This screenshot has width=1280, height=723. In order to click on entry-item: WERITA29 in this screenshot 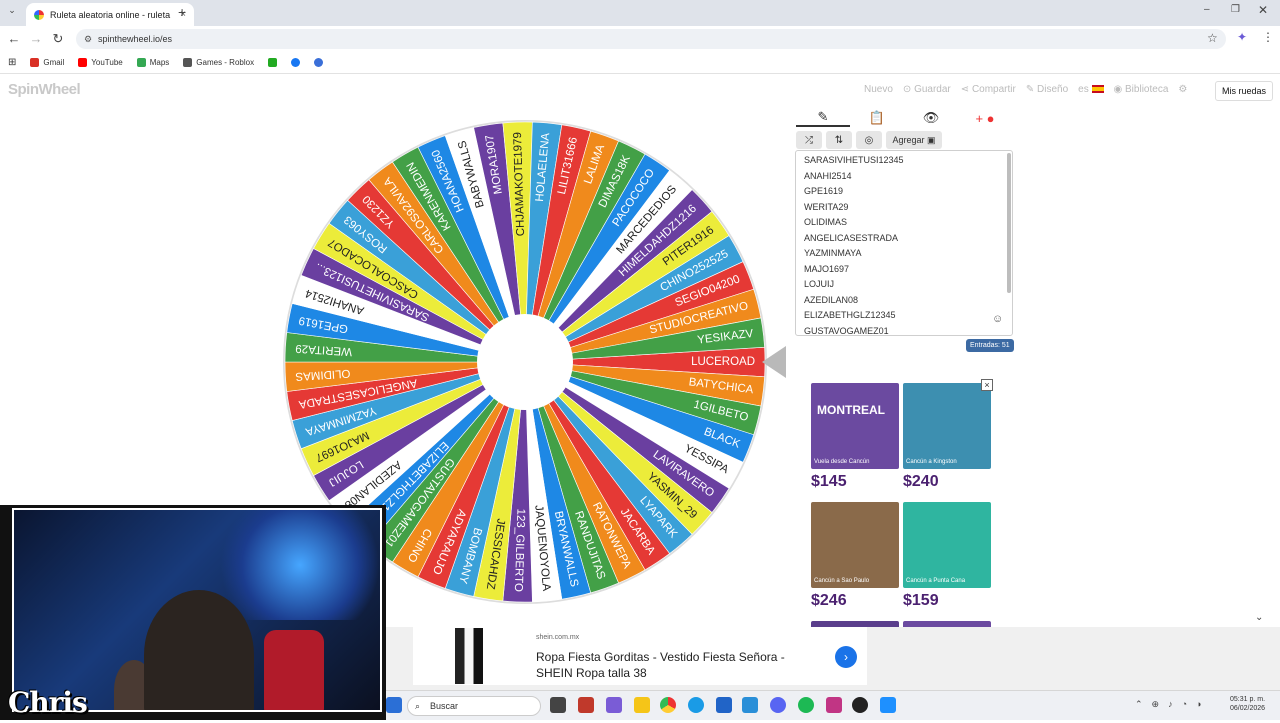, I will do `click(826, 206)`.